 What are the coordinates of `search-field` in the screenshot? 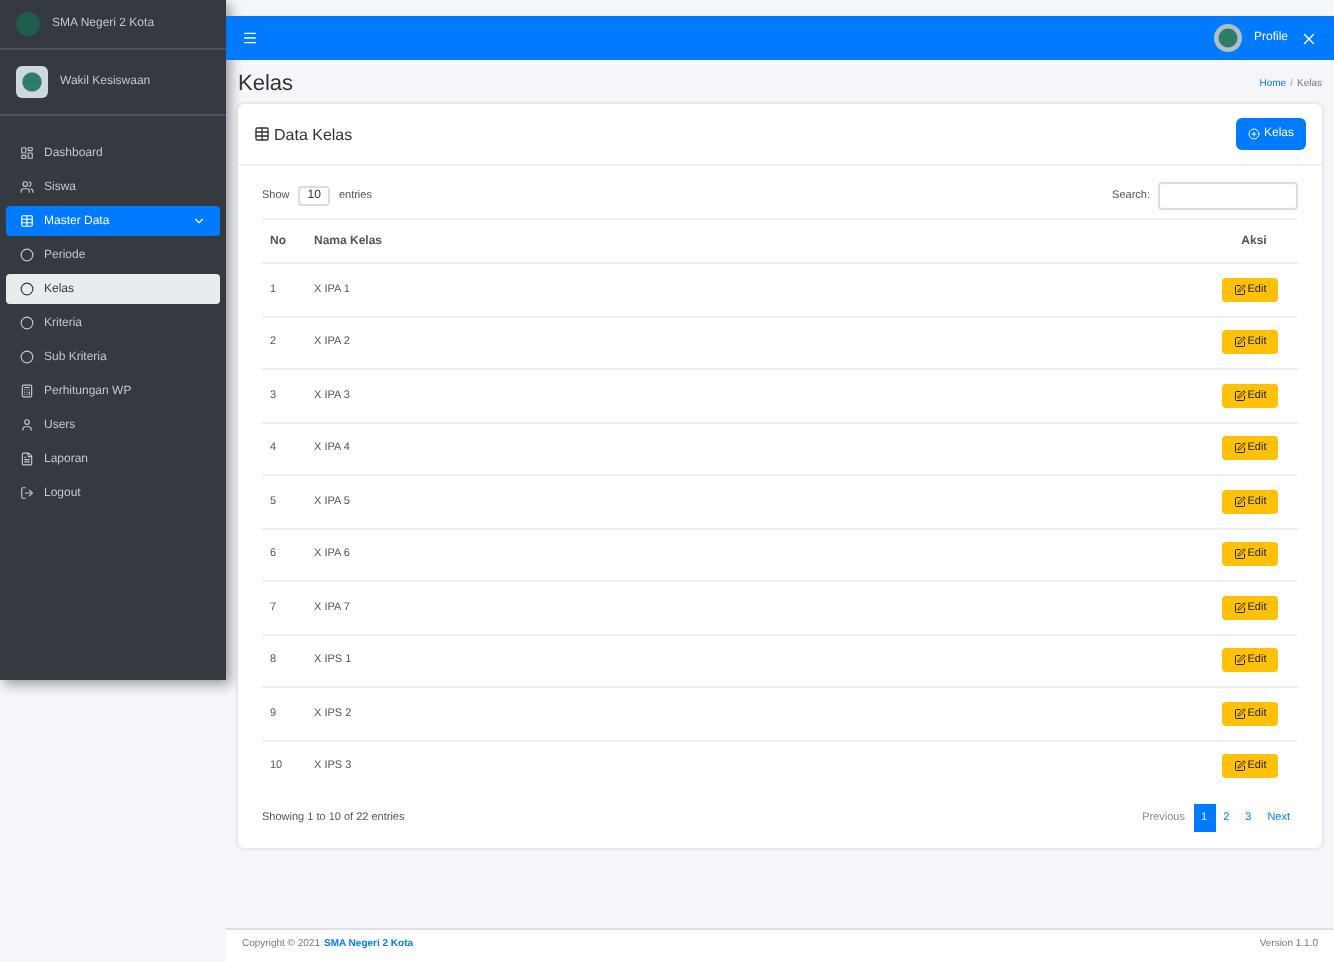 It's located at (1228, 196).